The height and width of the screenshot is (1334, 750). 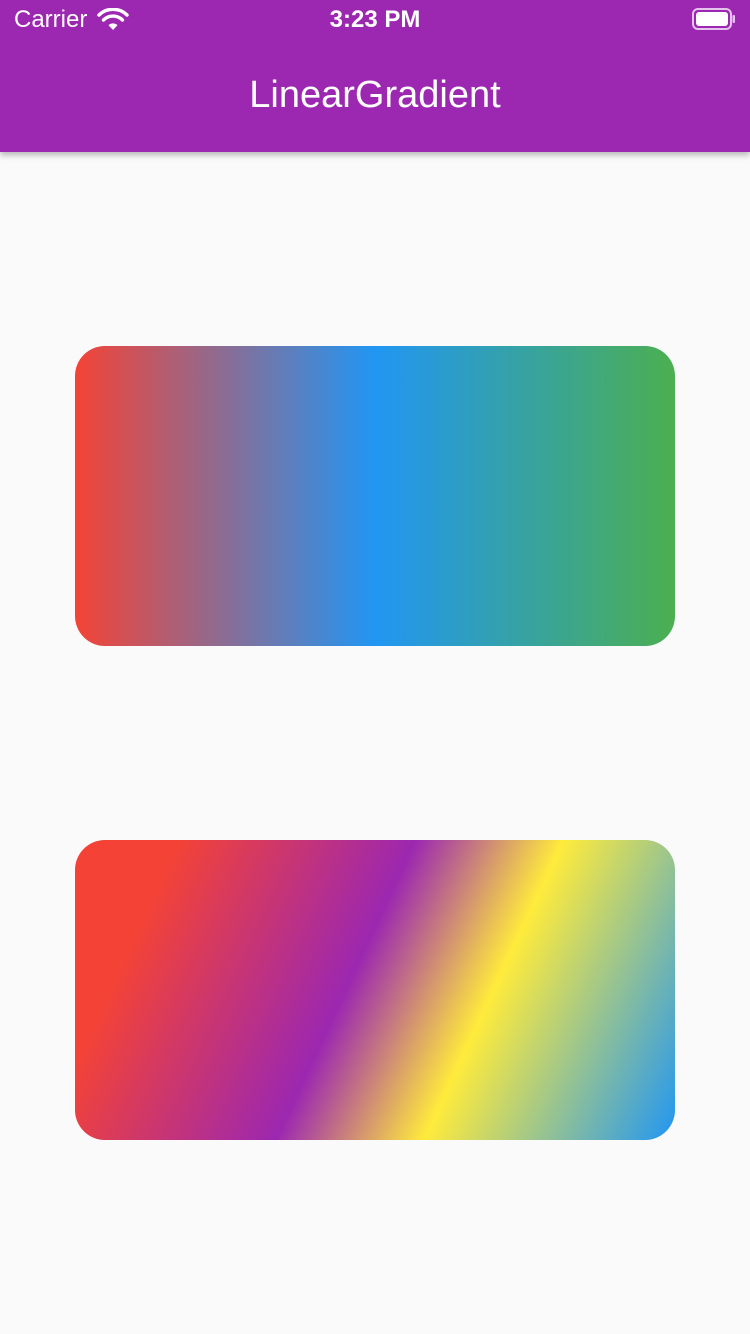 I want to click on status-bar: Carrier 3:23 PM, so click(x=375, y=20).